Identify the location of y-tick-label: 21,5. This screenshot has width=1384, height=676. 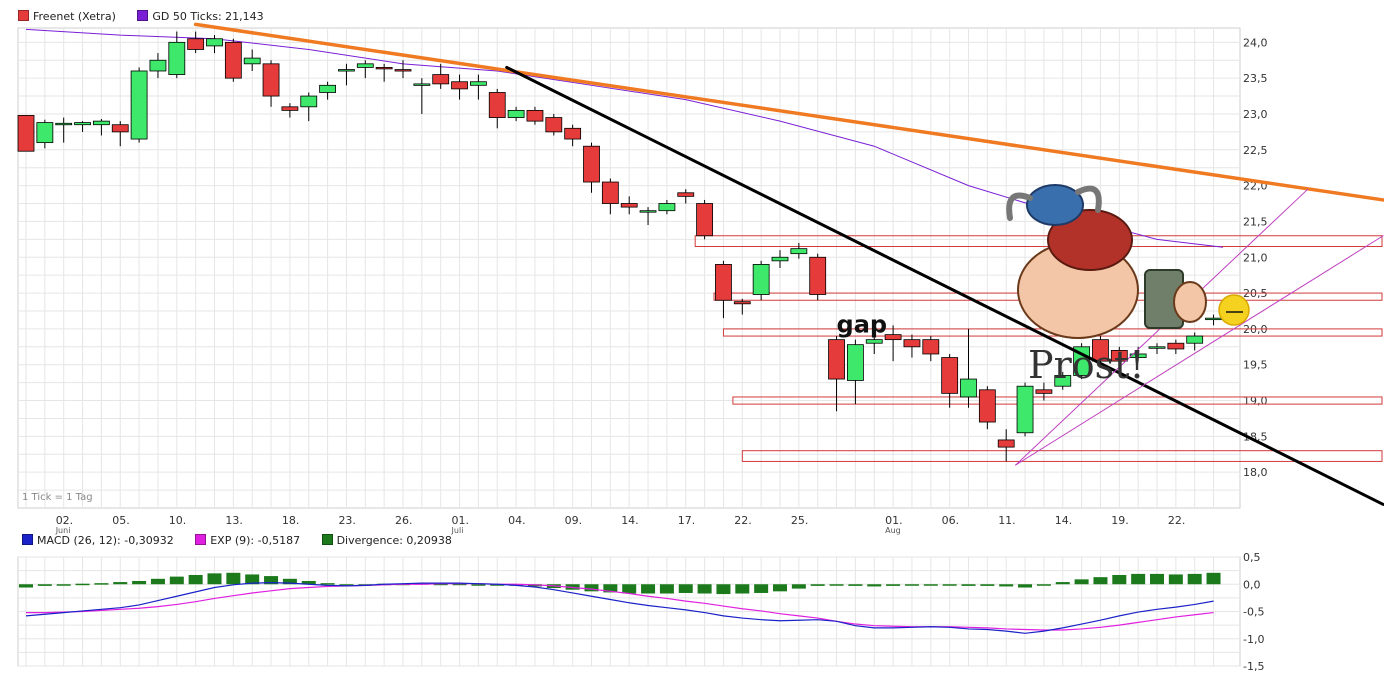
(1255, 221).